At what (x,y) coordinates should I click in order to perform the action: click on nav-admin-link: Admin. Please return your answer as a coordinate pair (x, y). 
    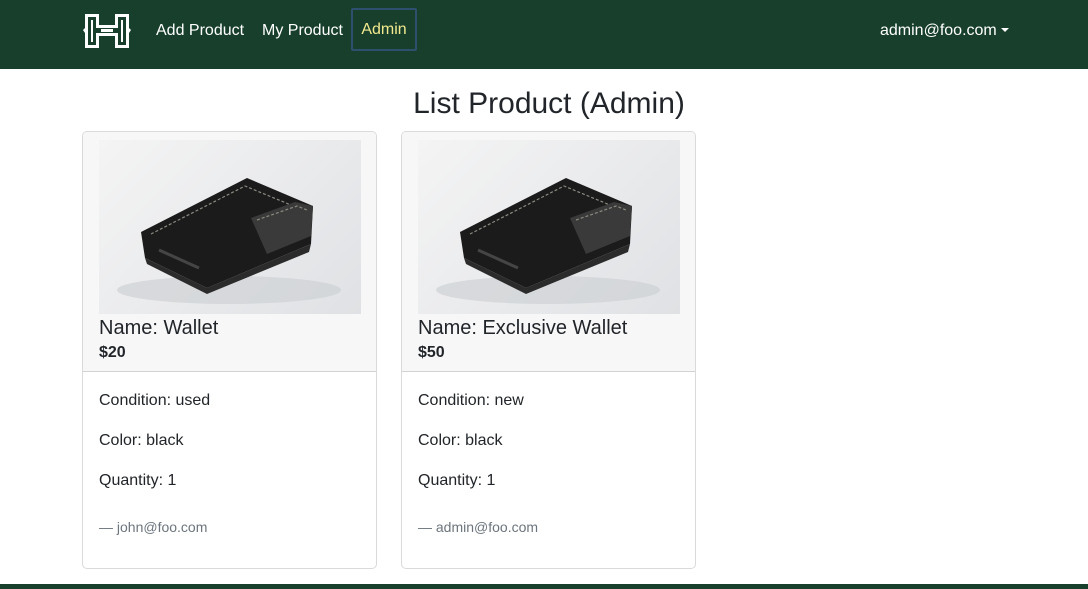
    Looking at the image, I should click on (384, 29).